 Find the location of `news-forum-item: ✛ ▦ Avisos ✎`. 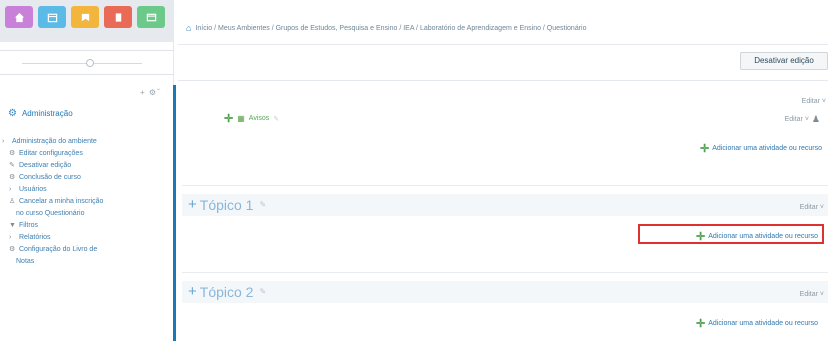

news-forum-item: ✛ ▦ Avisos ✎ is located at coordinates (251, 118).